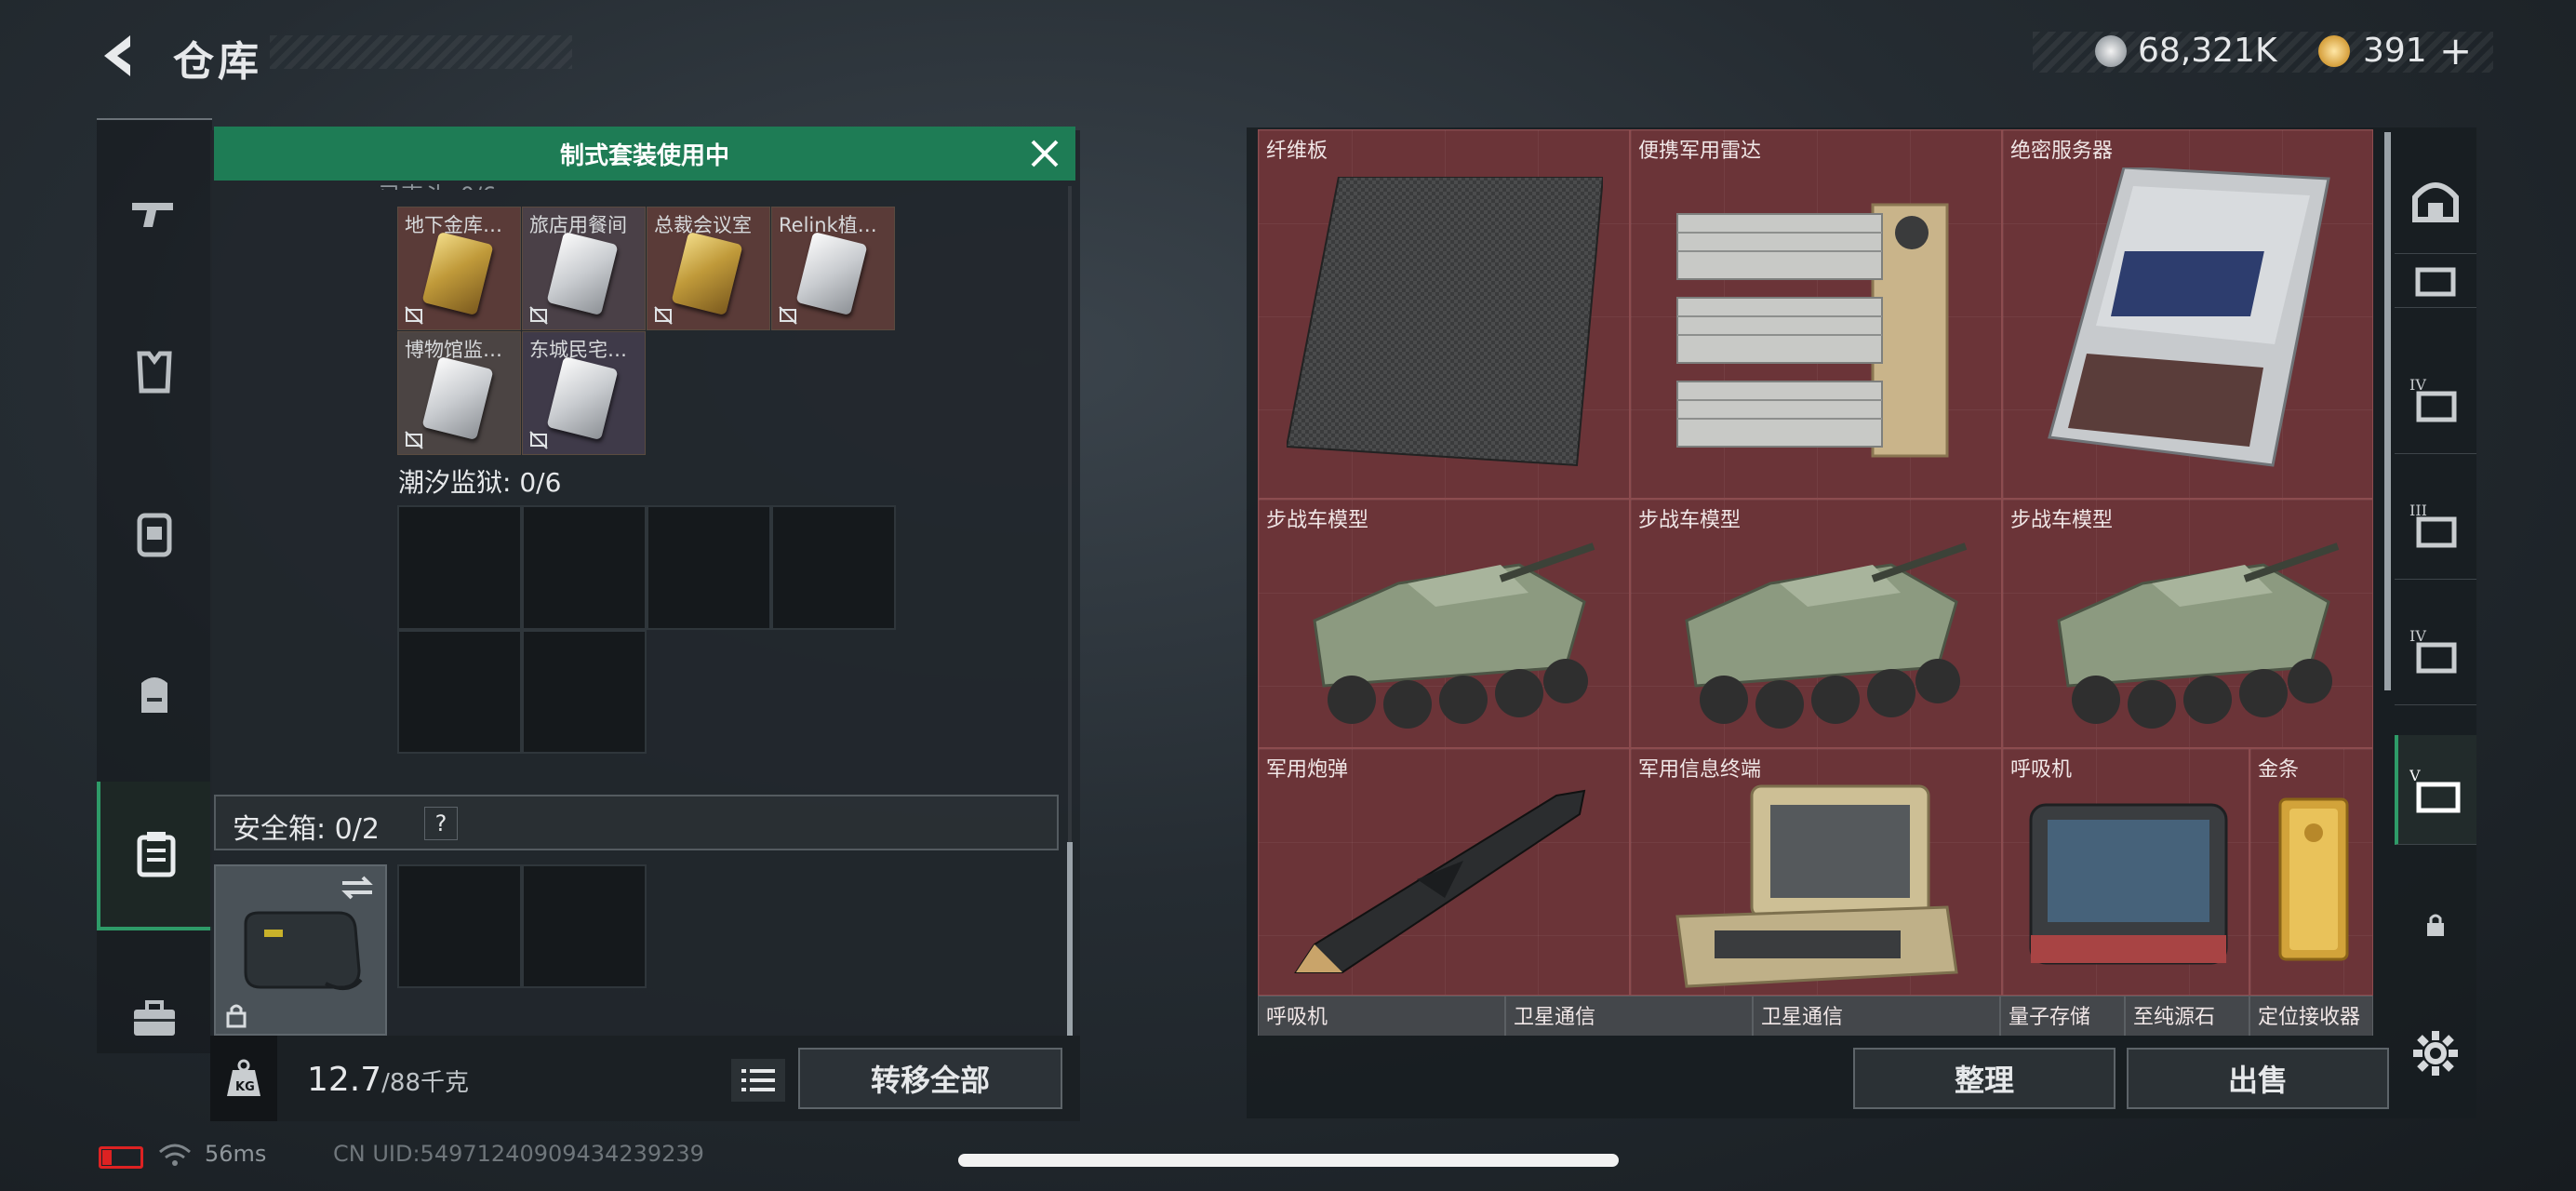  I want to click on item-tile: 定位接收器, so click(2311, 1016).